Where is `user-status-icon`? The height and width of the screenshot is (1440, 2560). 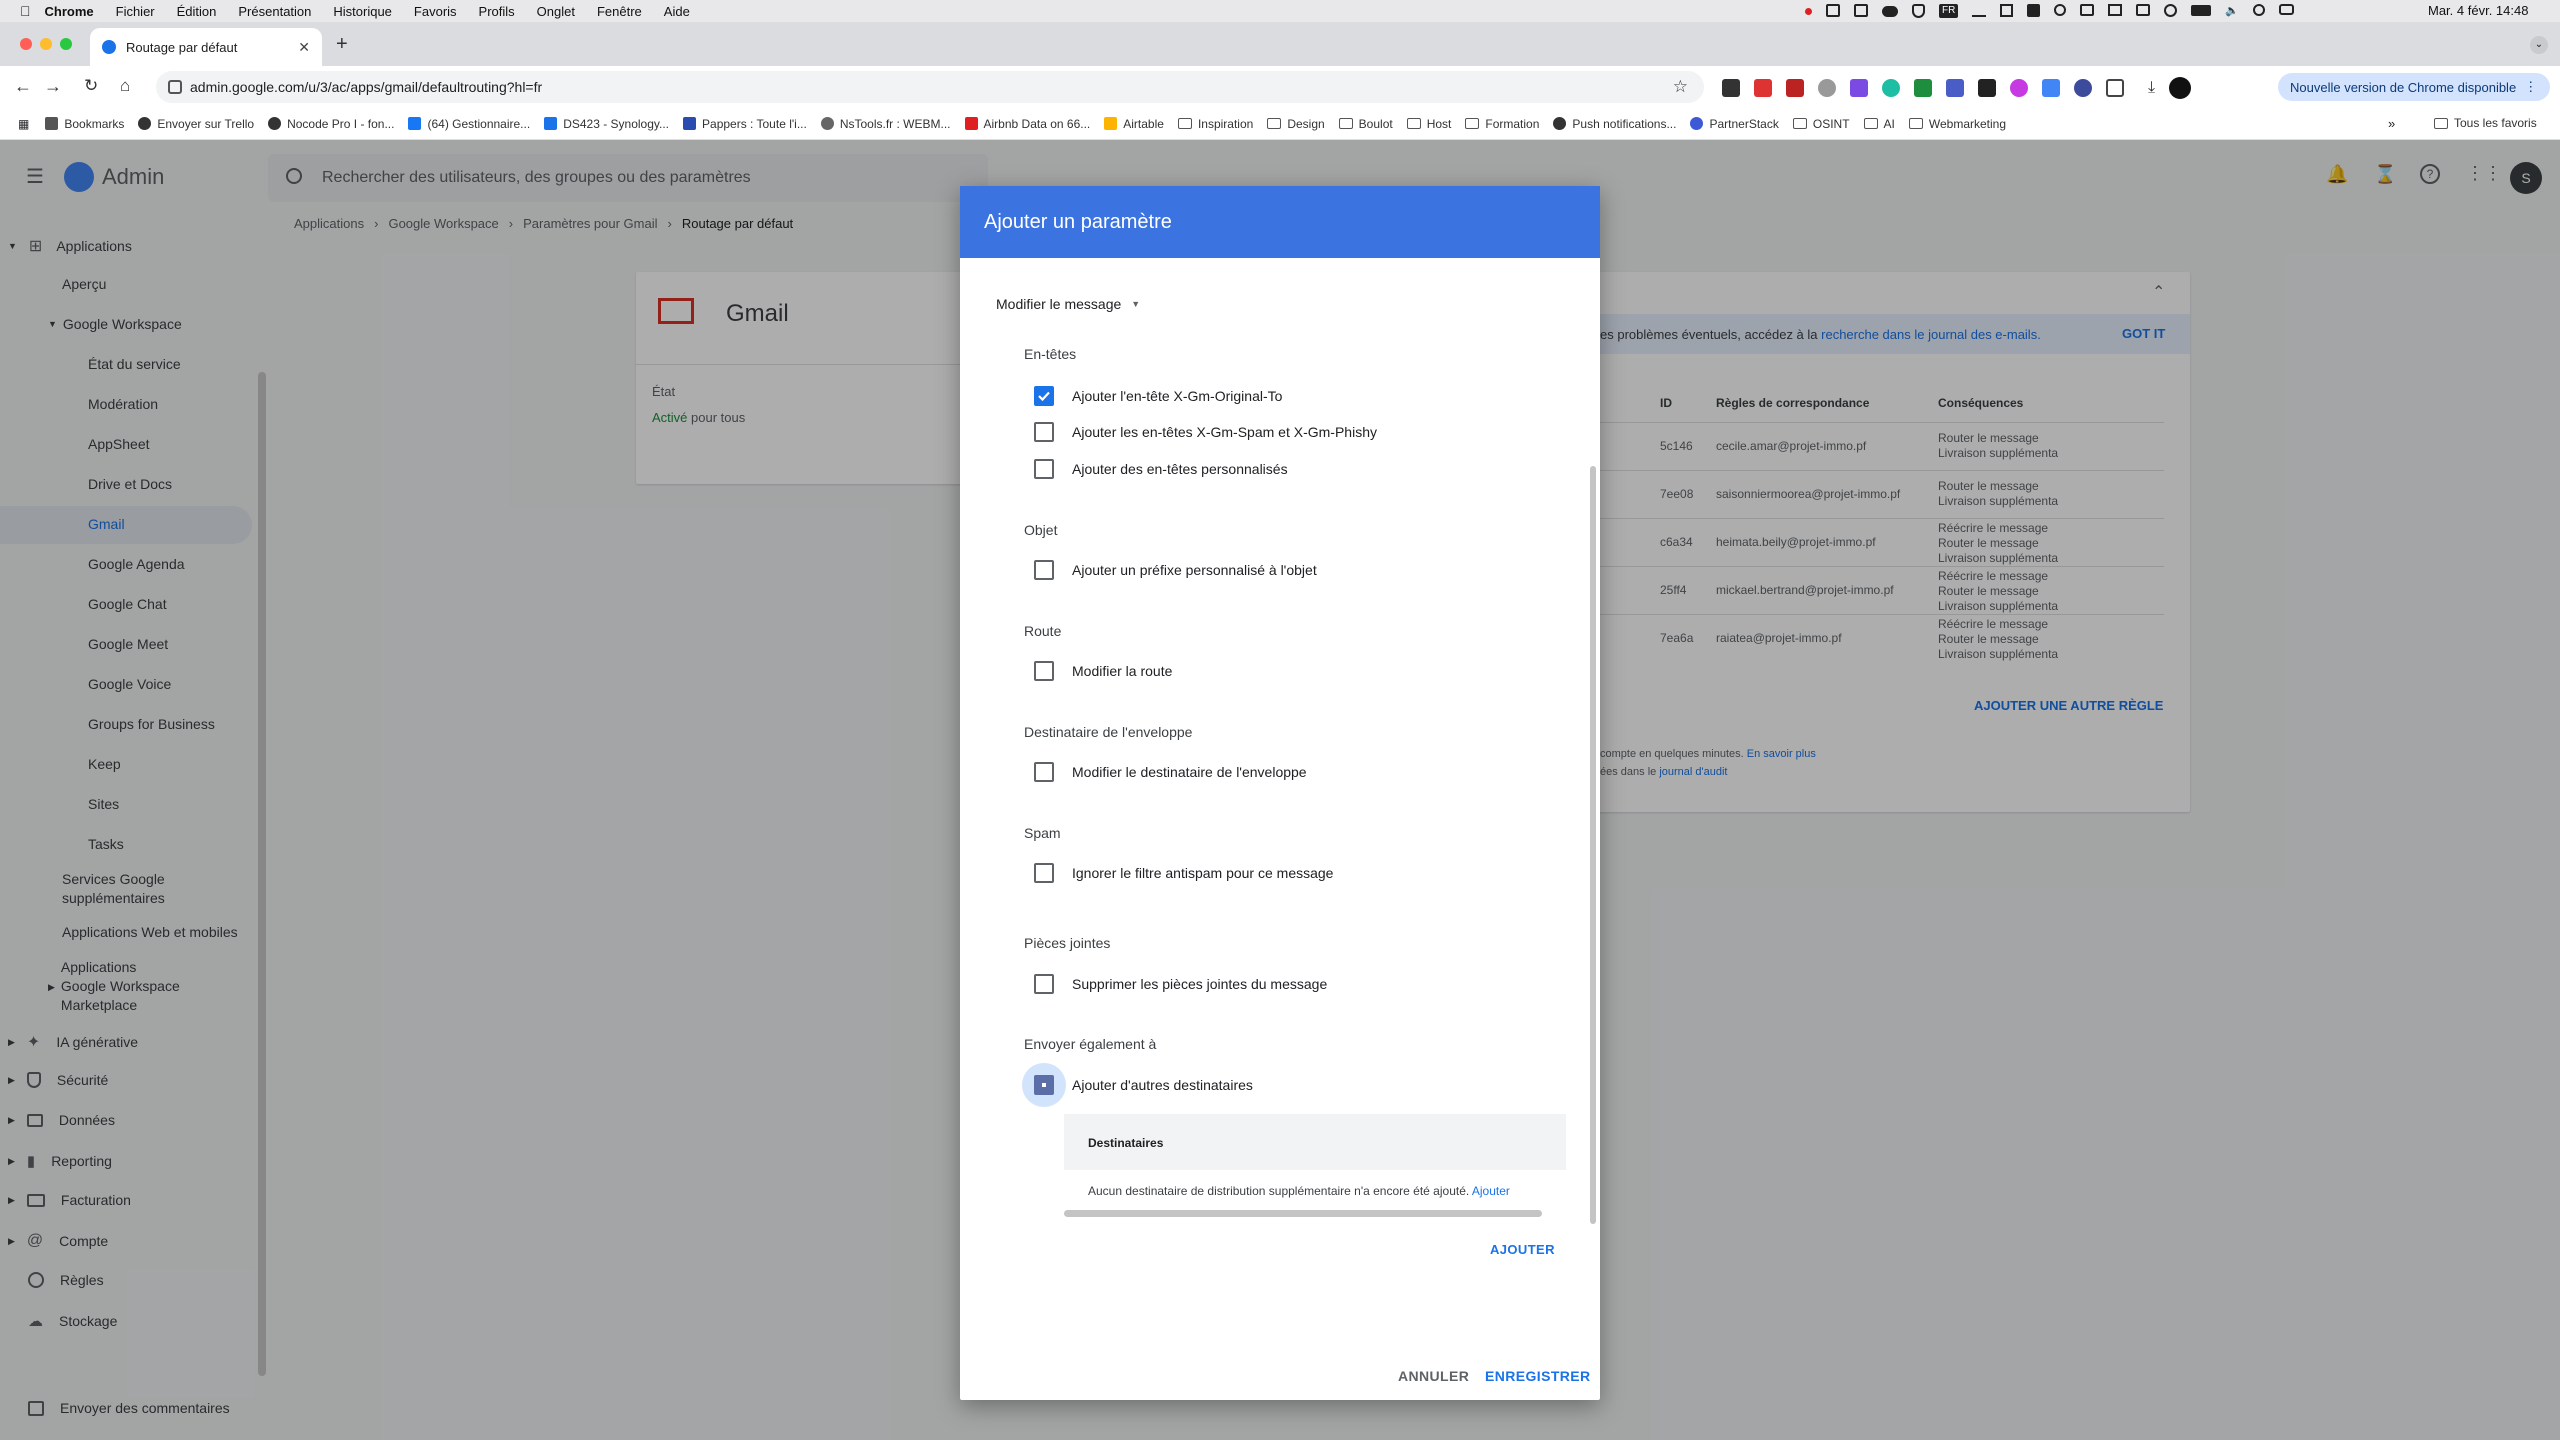
user-status-icon is located at coordinates (2143, 10).